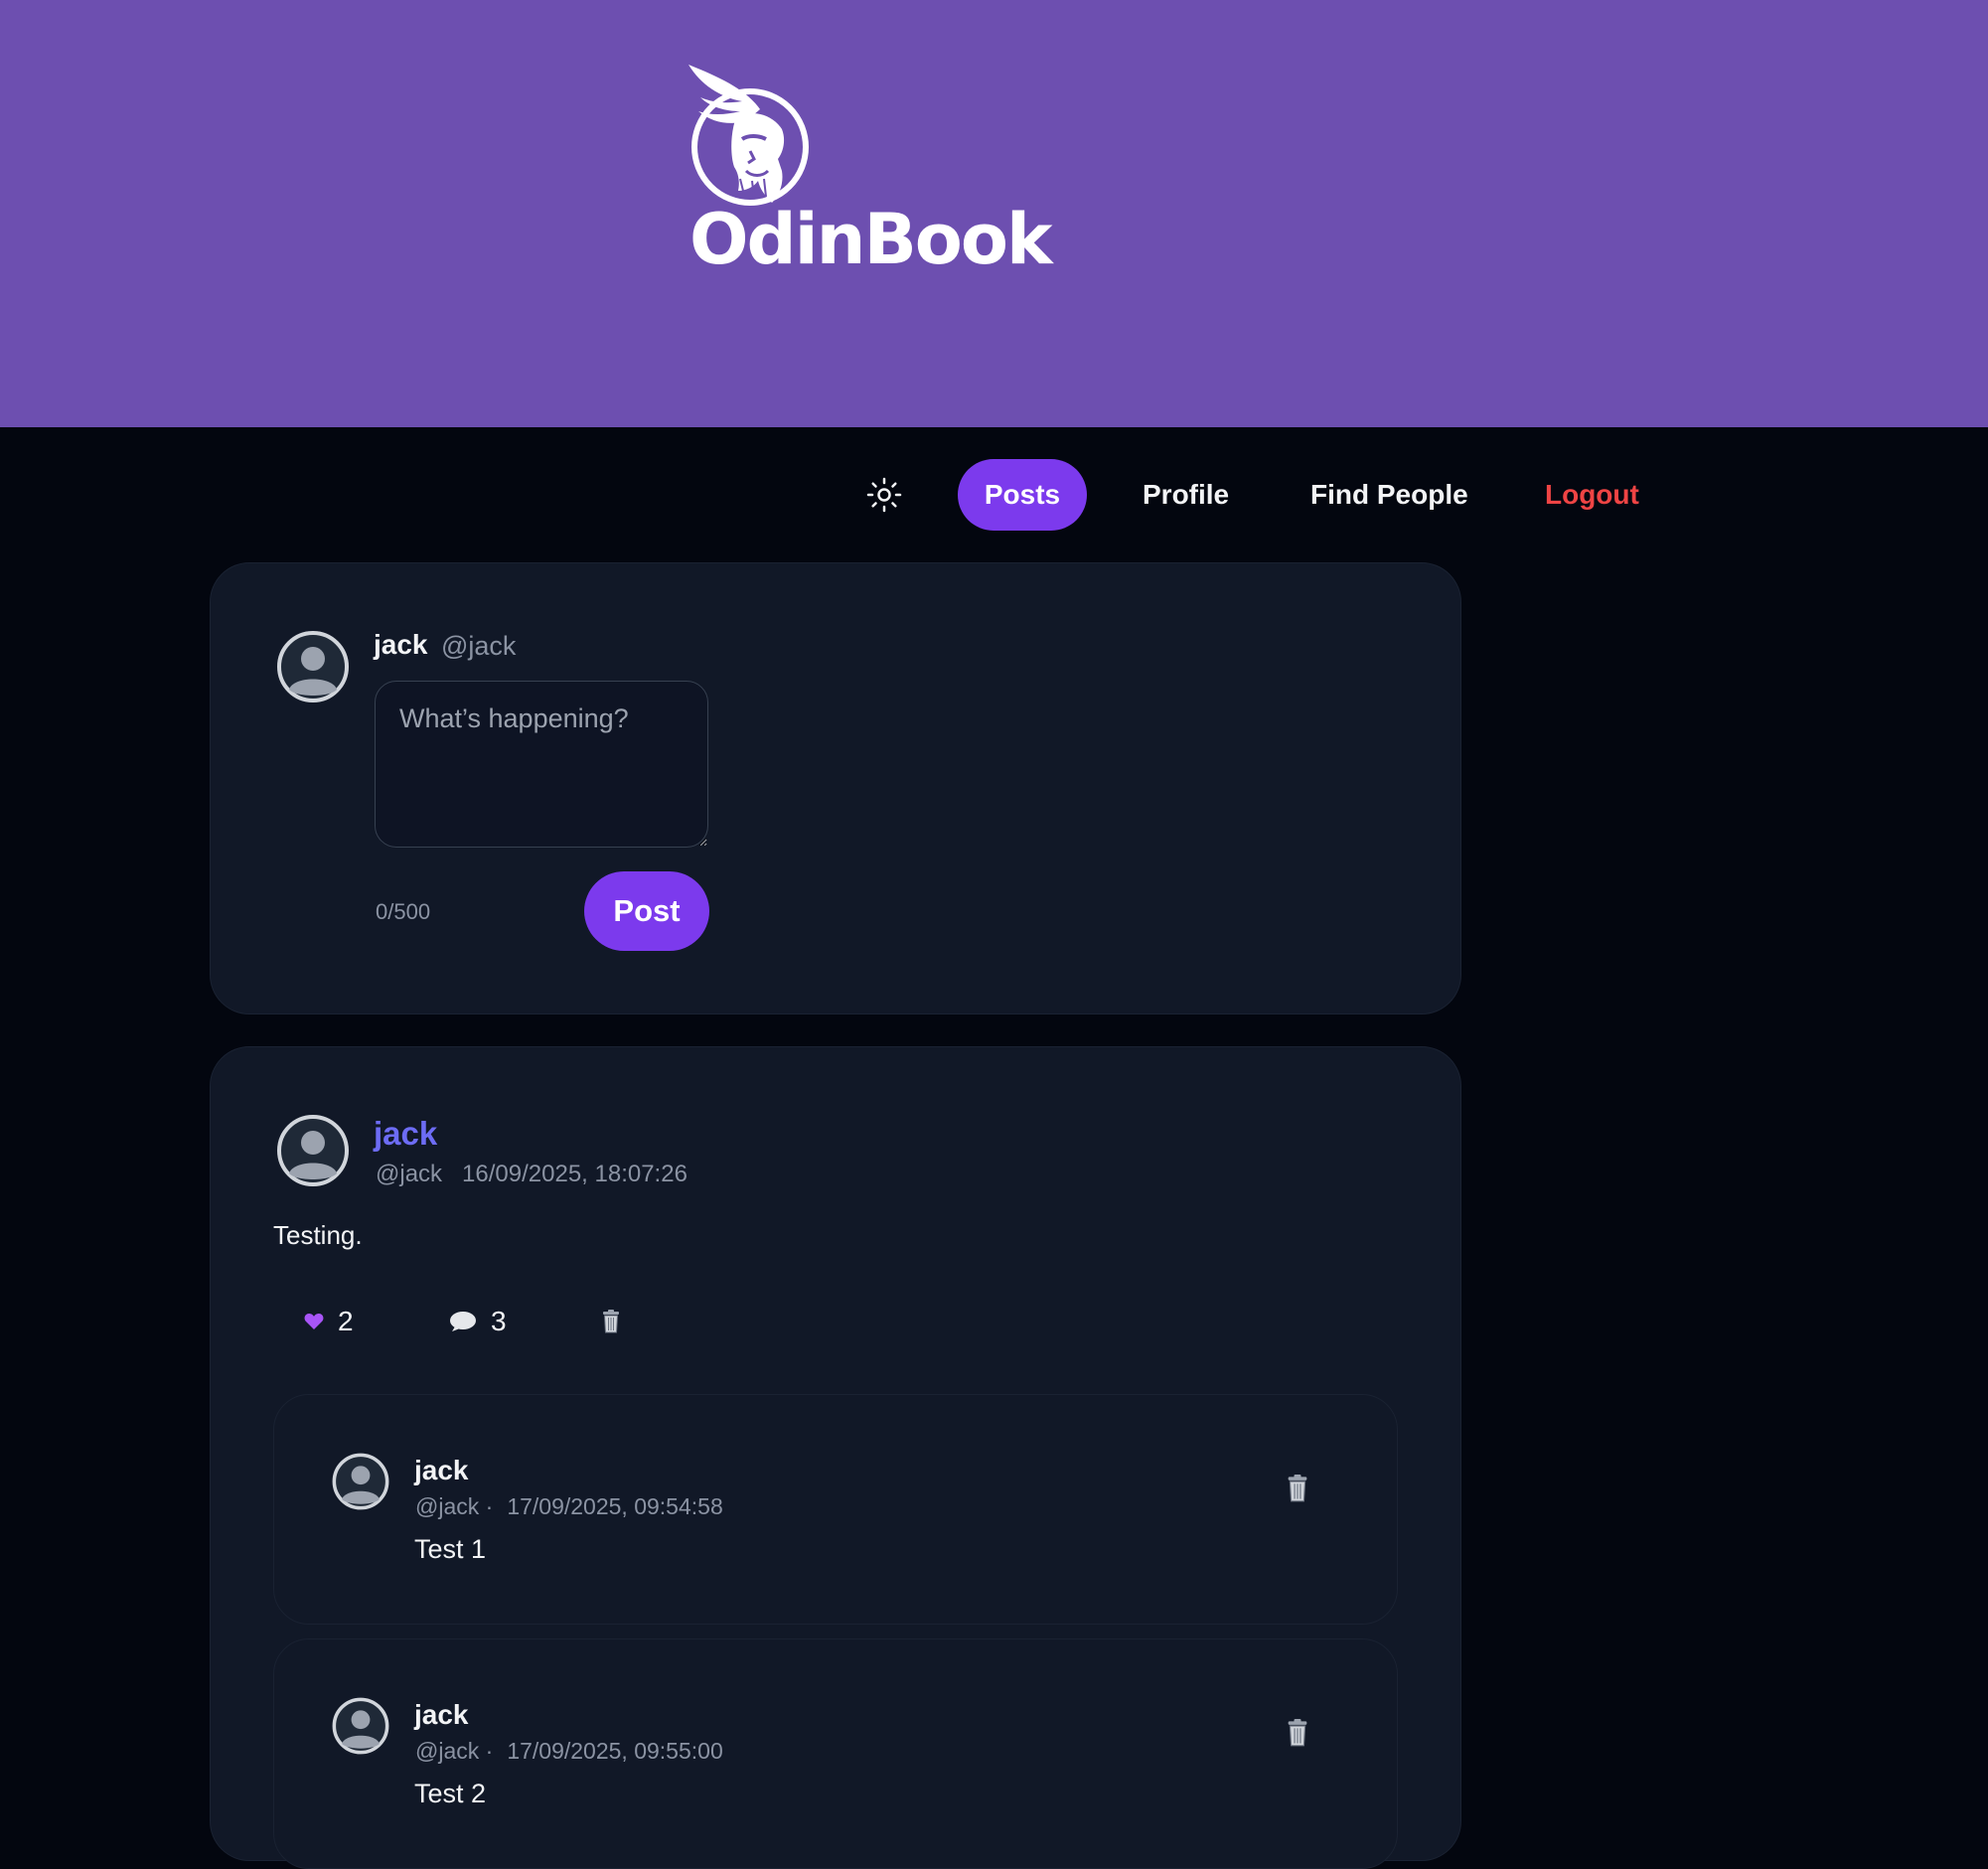  Describe the element at coordinates (314, 1321) in the screenshot. I see `heart-icon` at that location.